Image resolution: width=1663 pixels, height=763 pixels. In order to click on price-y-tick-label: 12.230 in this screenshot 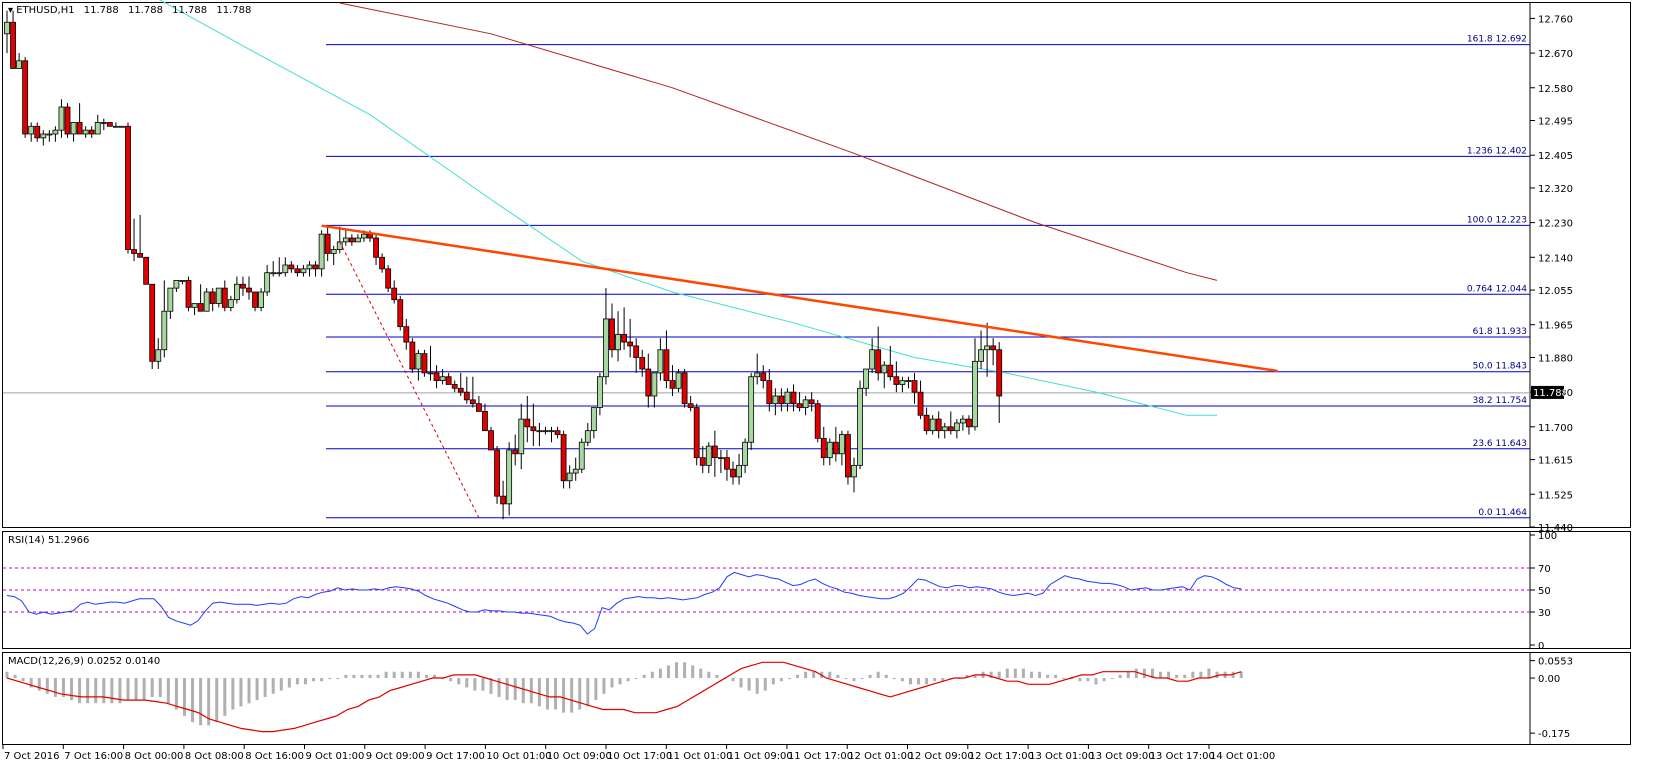, I will do `click(1555, 224)`.